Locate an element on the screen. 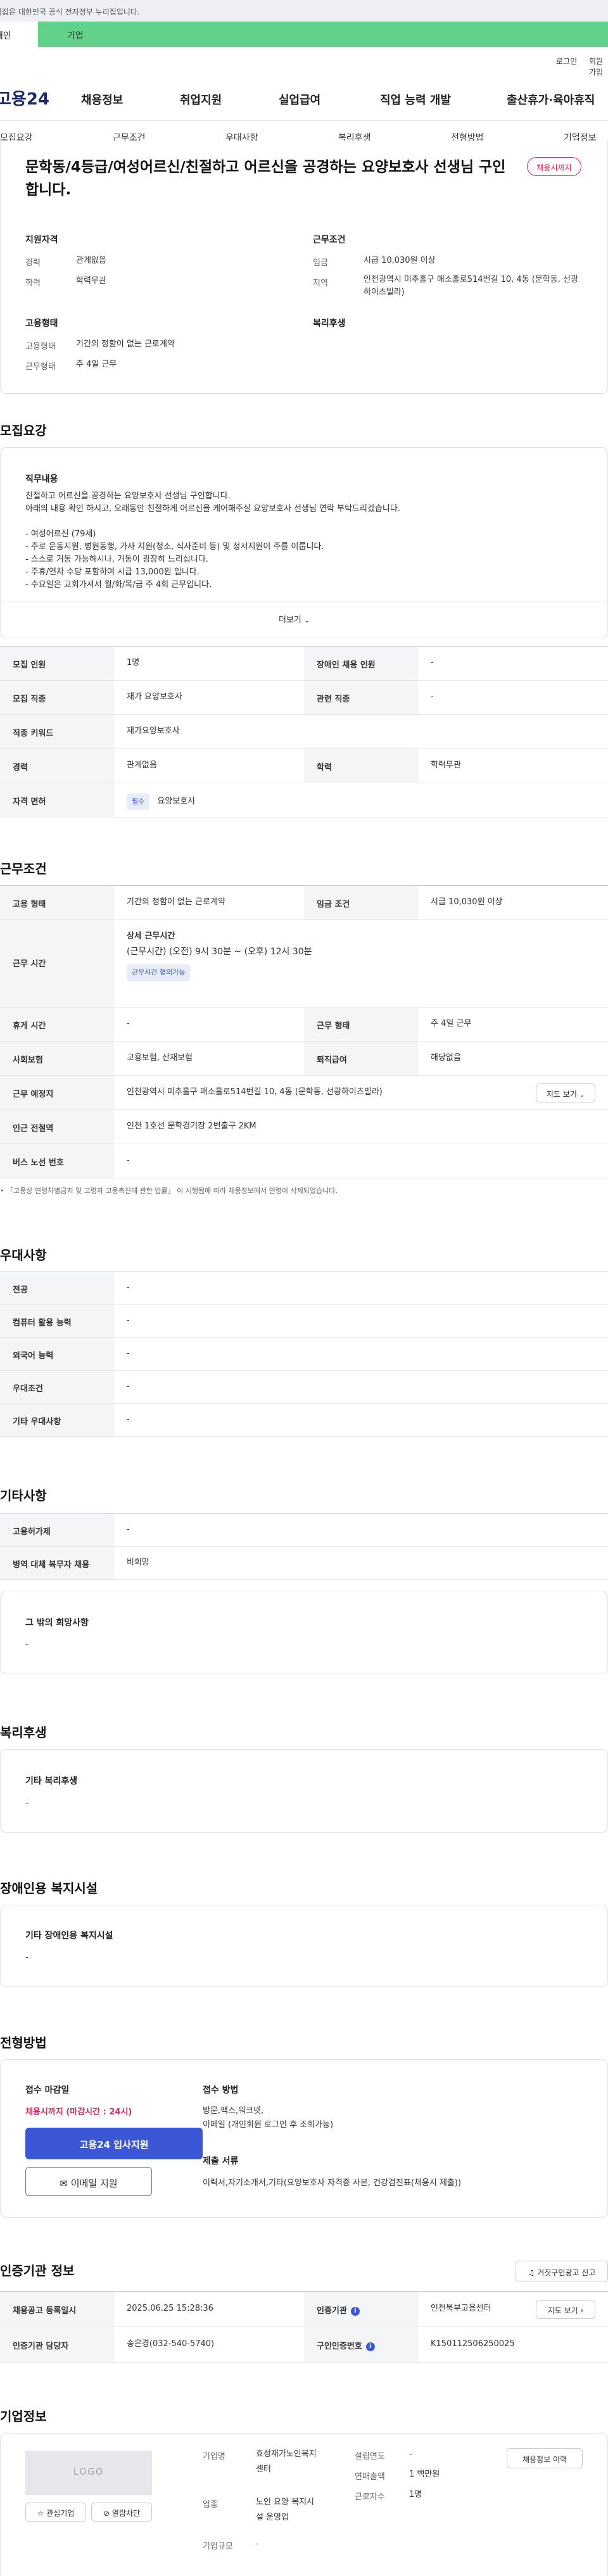  job-history-button: 채용정보 이력 is located at coordinates (545, 2458).